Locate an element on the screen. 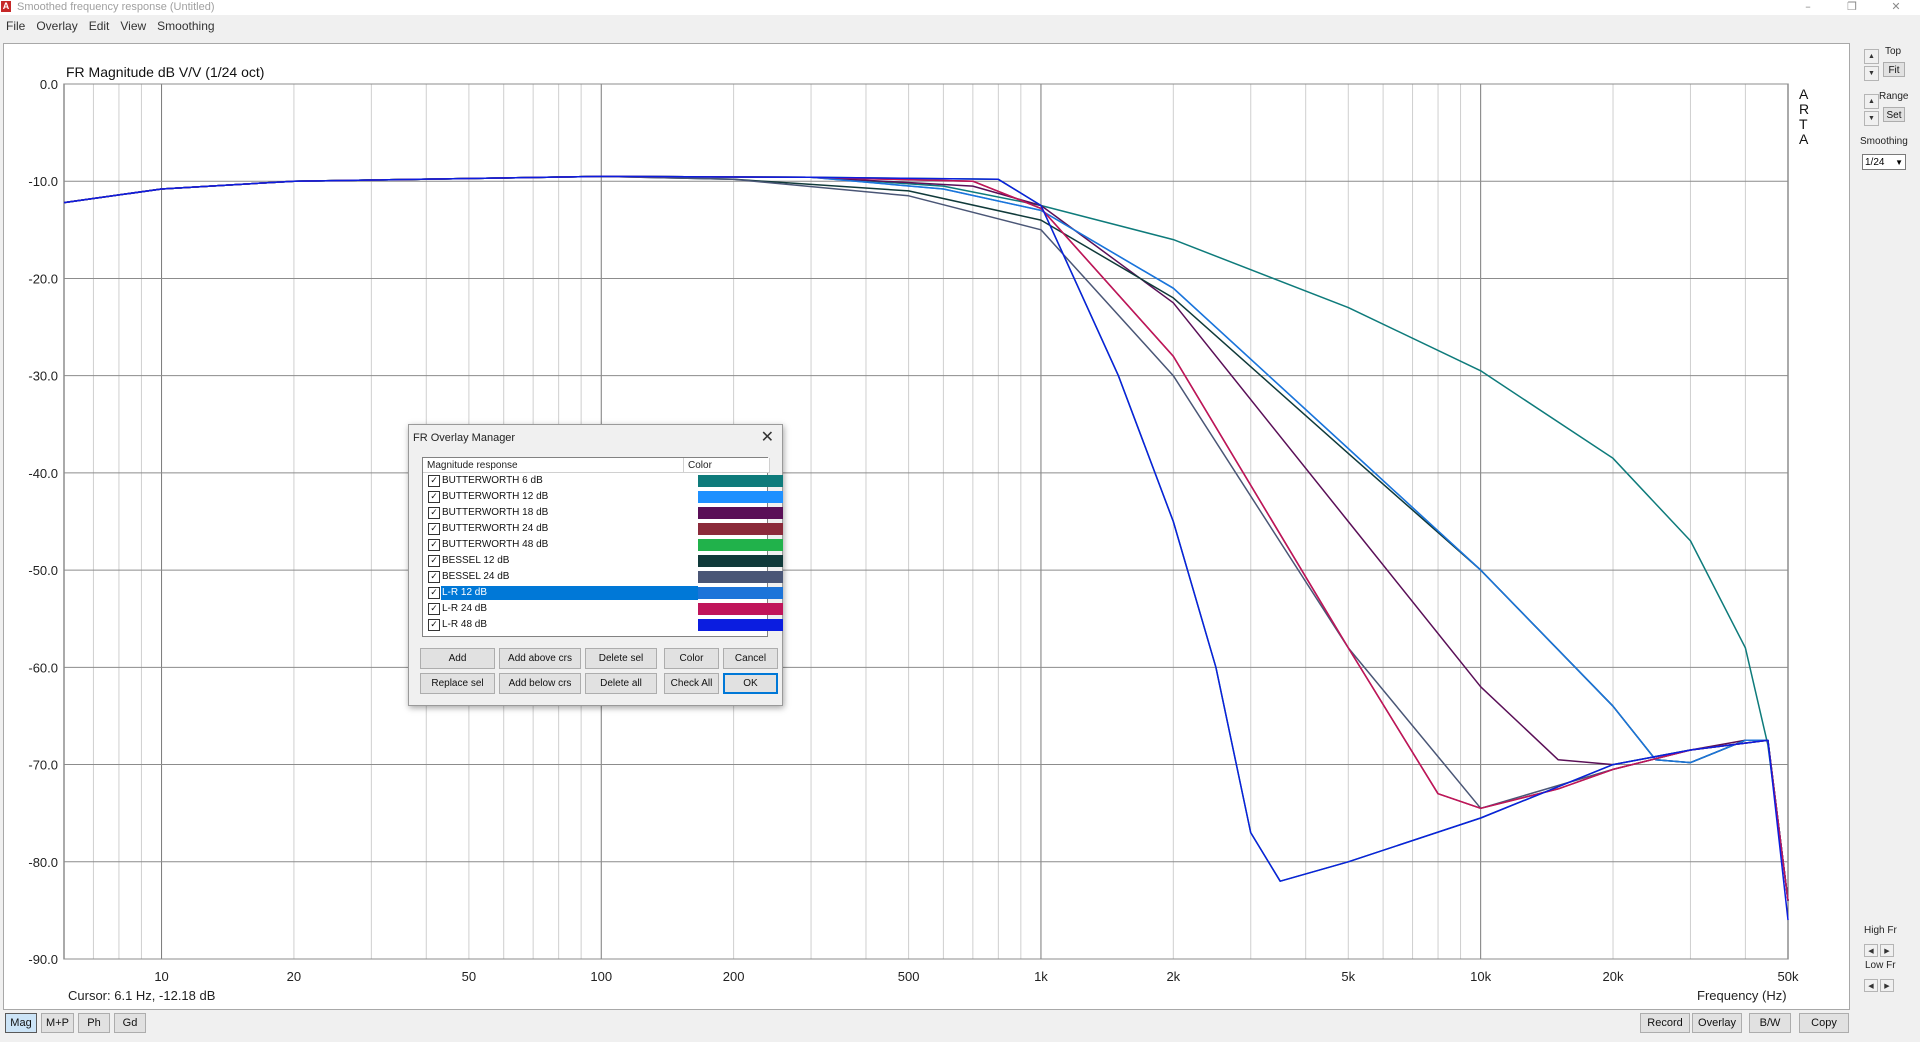  copy-button: Copy is located at coordinates (1824, 1023).